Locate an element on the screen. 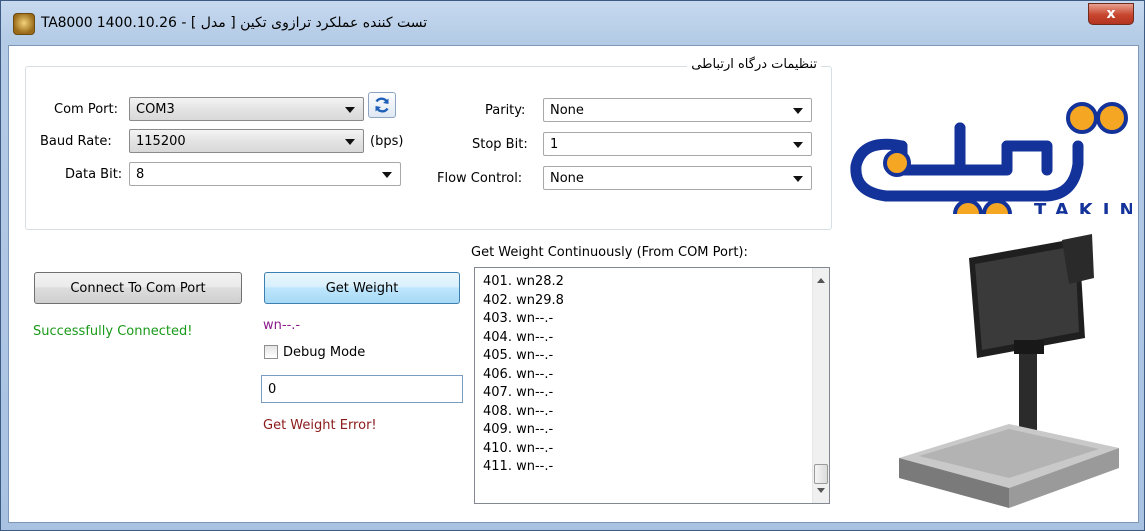 This screenshot has height=531, width=1145. log-line: 406. wn--.- is located at coordinates (643, 375).